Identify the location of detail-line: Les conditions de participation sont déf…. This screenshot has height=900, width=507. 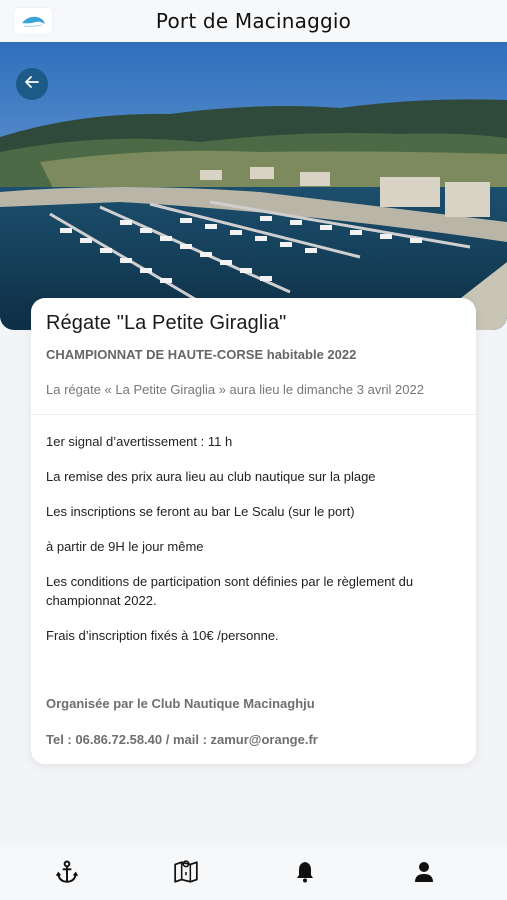
(230, 591).